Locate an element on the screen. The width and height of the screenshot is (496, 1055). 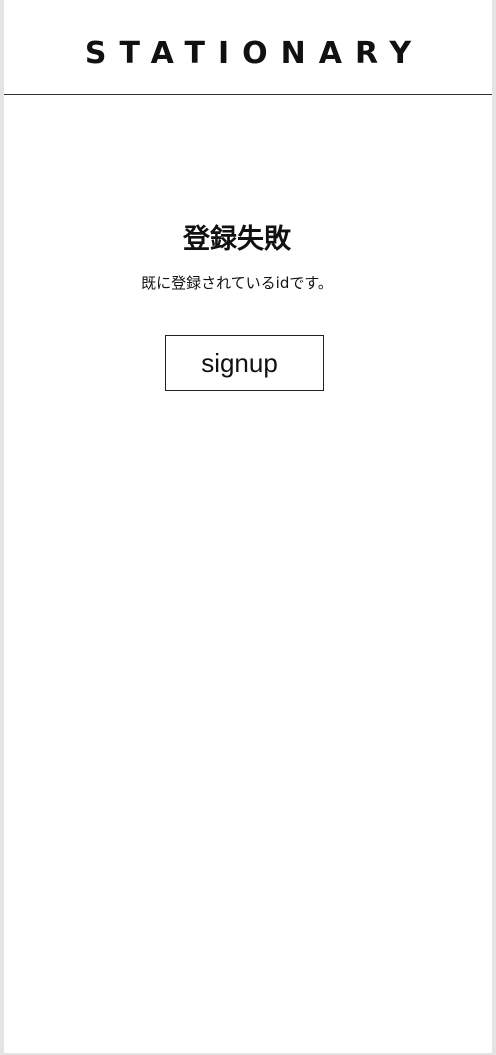
header: STATIONARY is located at coordinates (248, 47).